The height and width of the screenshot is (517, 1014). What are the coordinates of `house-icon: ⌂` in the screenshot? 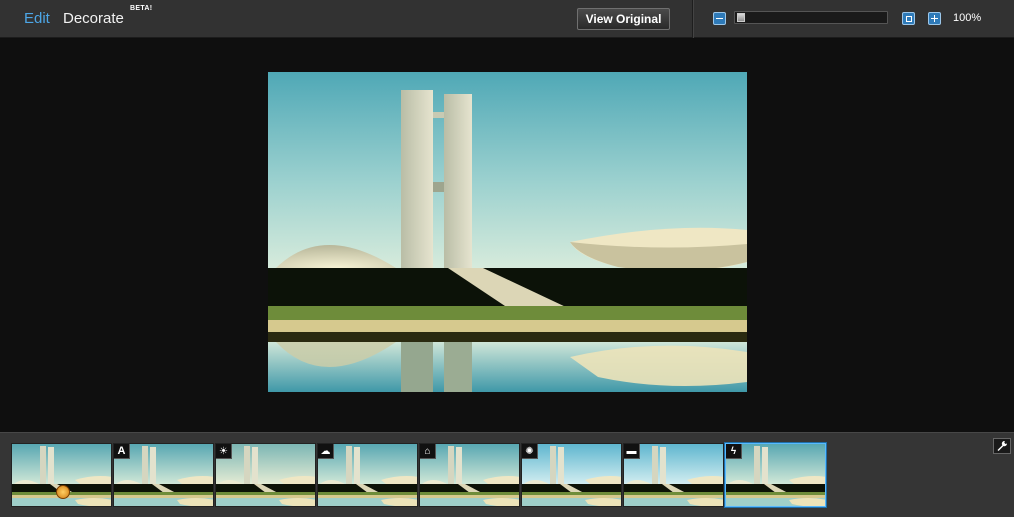 It's located at (428, 451).